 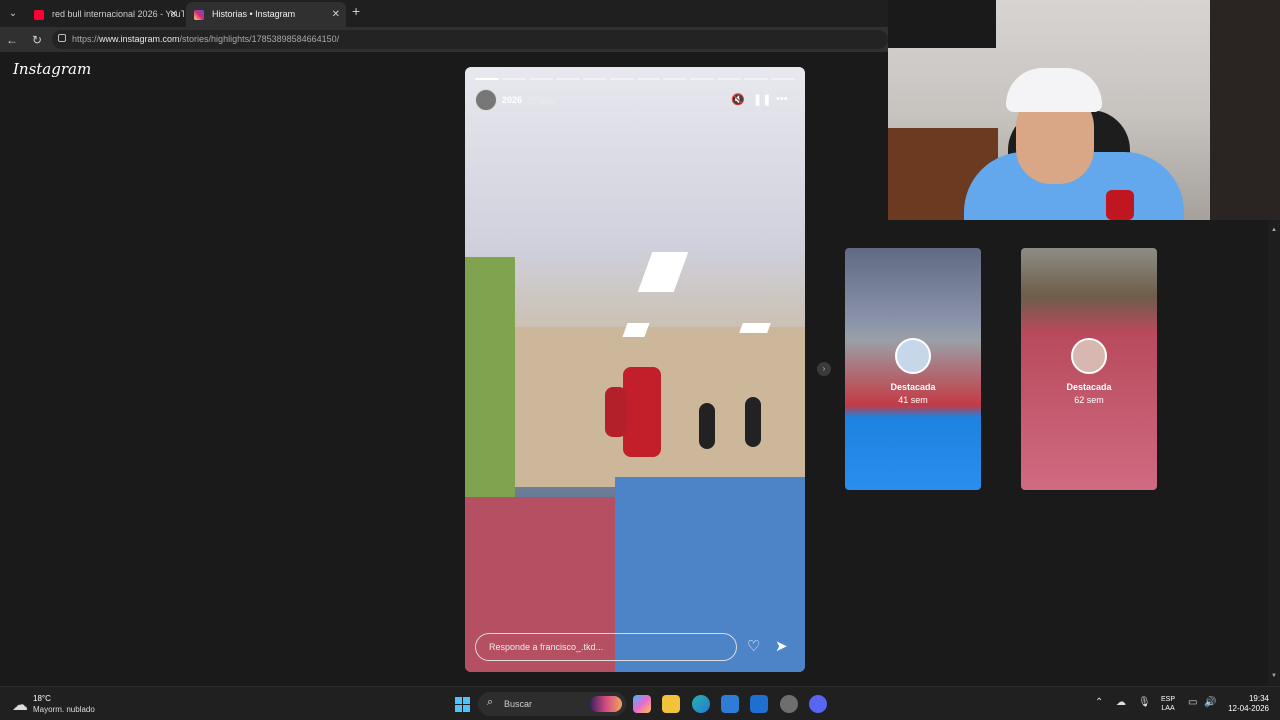 What do you see at coordinates (52, 69) in the screenshot?
I see `instagram-logo: Instagram` at bounding box center [52, 69].